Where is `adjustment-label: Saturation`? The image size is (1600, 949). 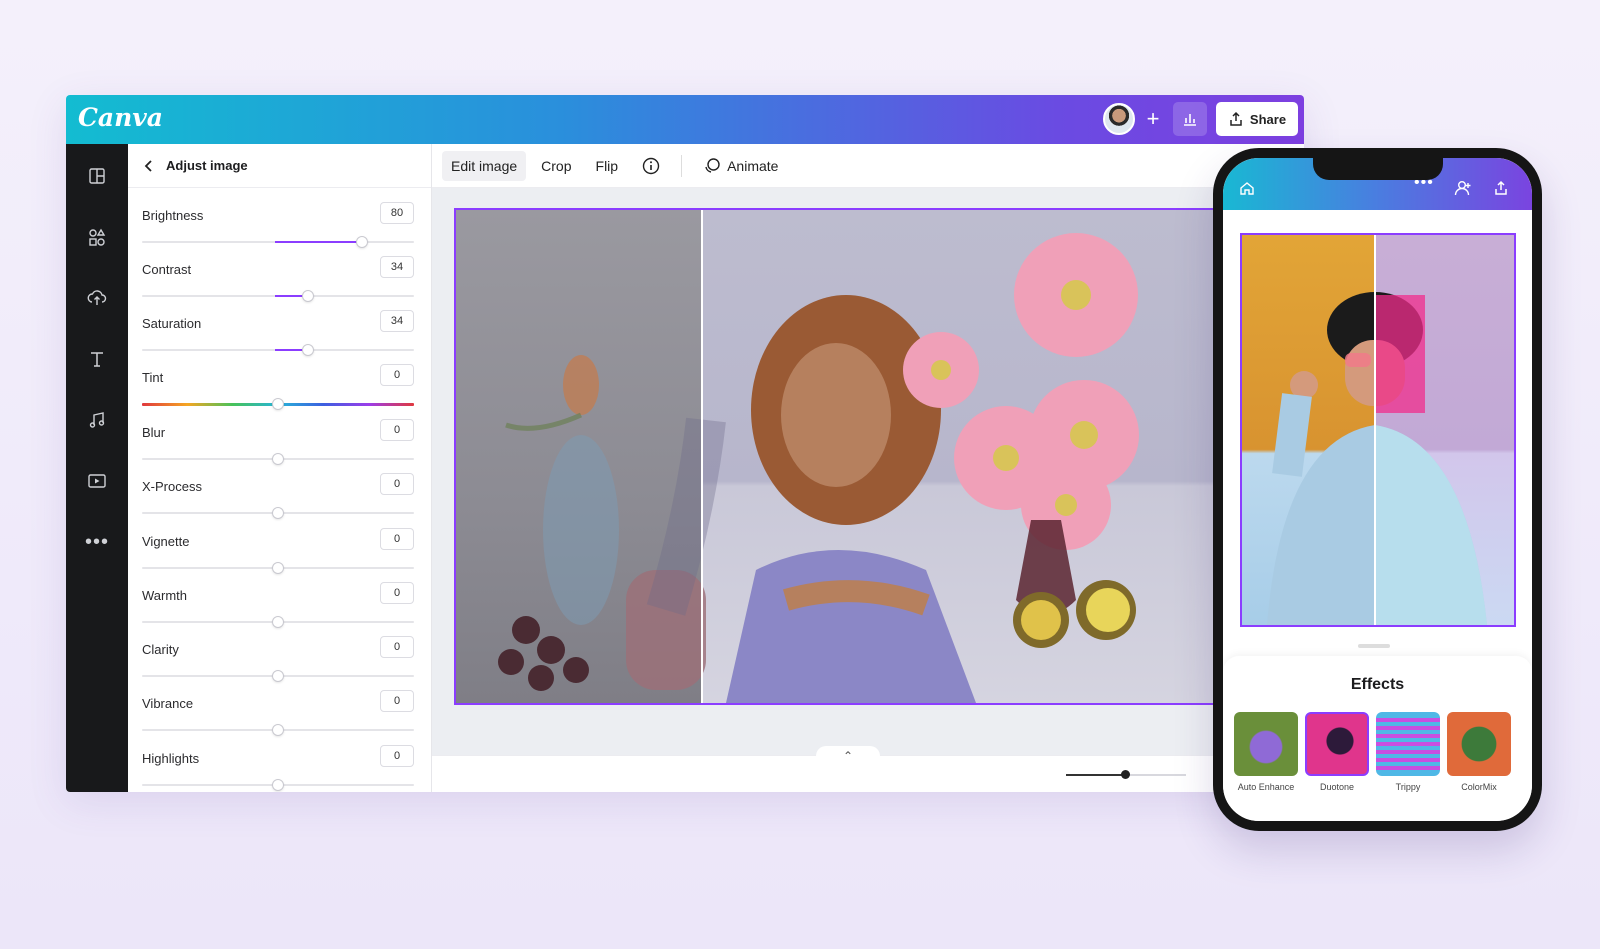 adjustment-label: Saturation is located at coordinates (172, 323).